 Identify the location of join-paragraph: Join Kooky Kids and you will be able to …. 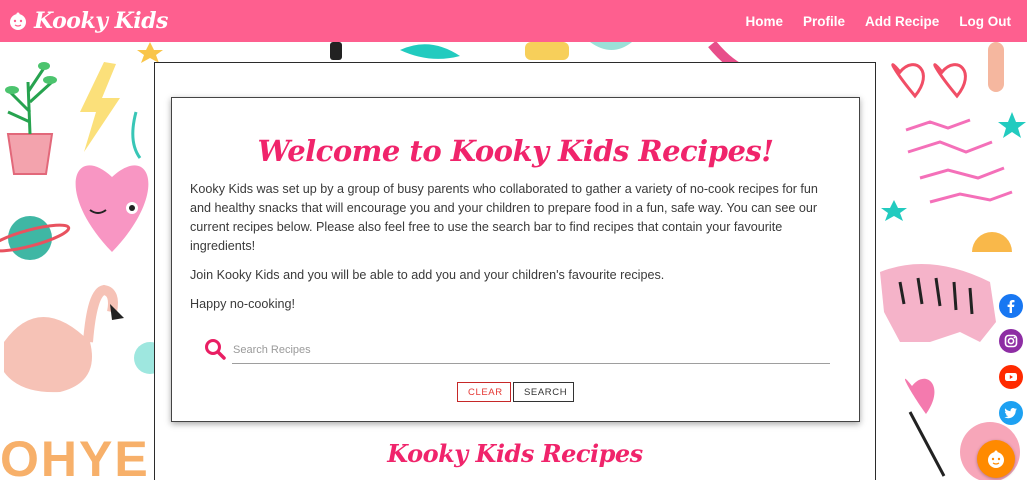
(427, 275).